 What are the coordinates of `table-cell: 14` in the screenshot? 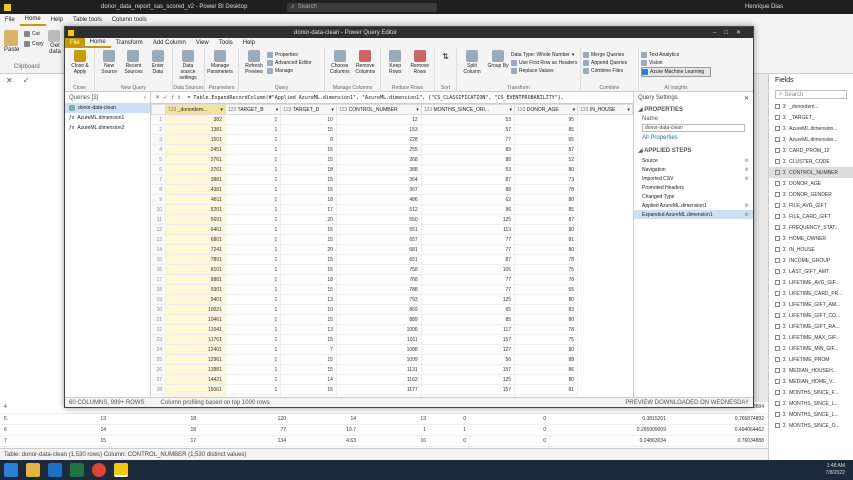 It's located at (325, 419).